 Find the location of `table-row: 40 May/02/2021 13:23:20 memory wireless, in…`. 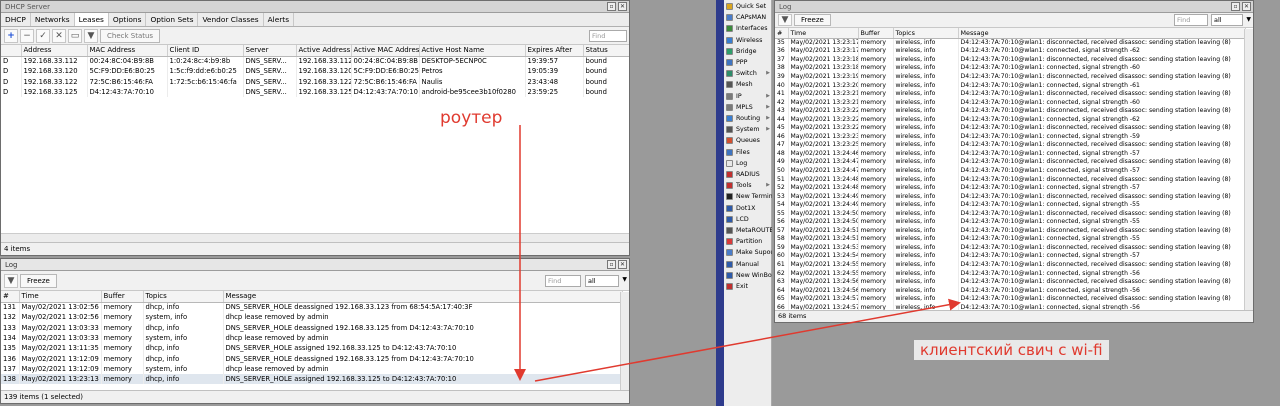

table-row: 40 May/02/2021 13:23:20 memory wireless, in… is located at coordinates (1010, 85).